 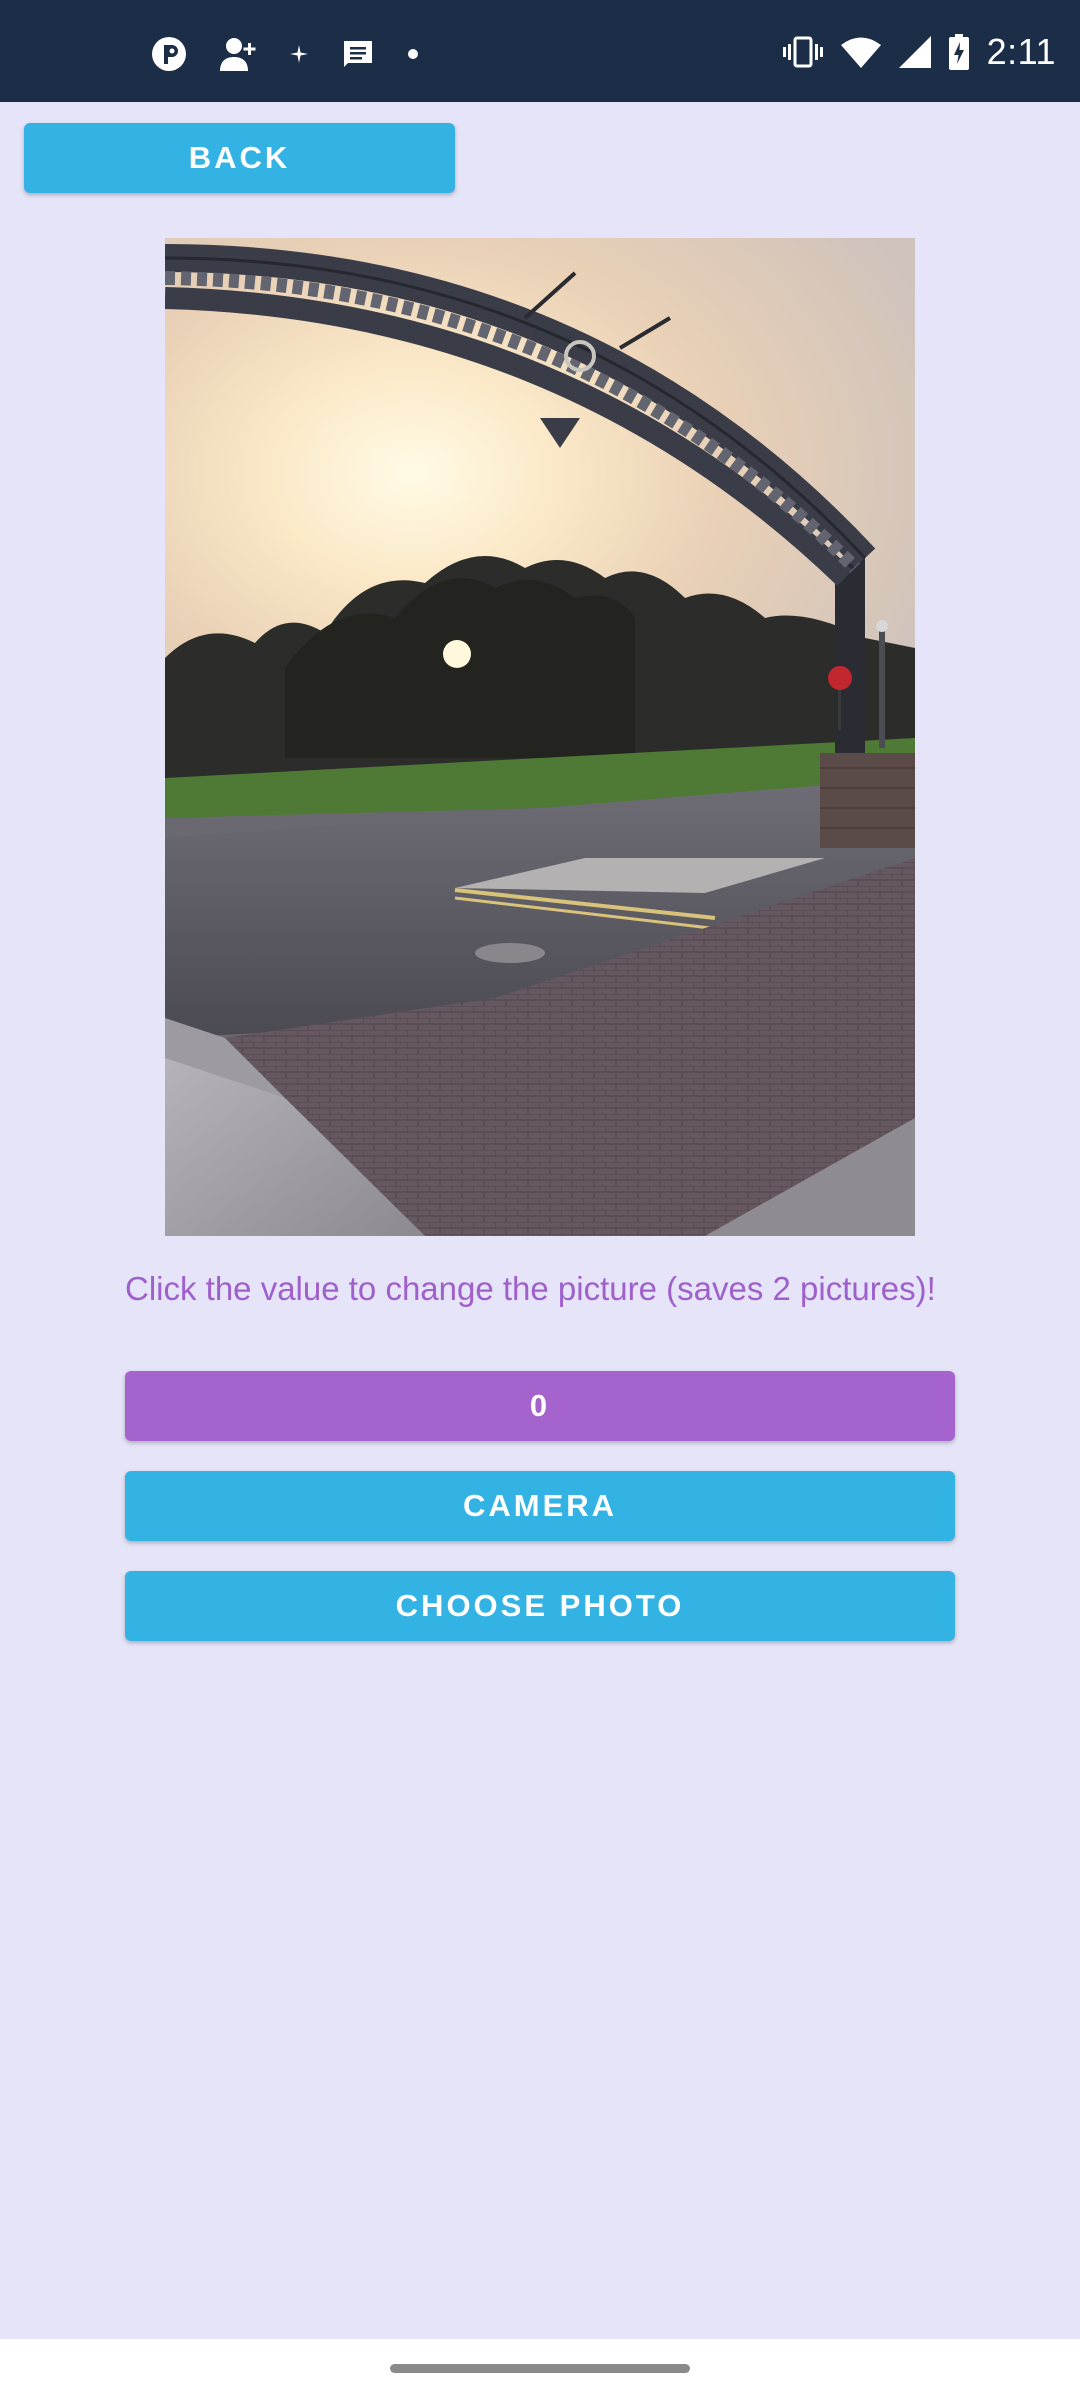 What do you see at coordinates (540, 1606) in the screenshot?
I see `choose-photo-button: CHOOSE PHOTO` at bounding box center [540, 1606].